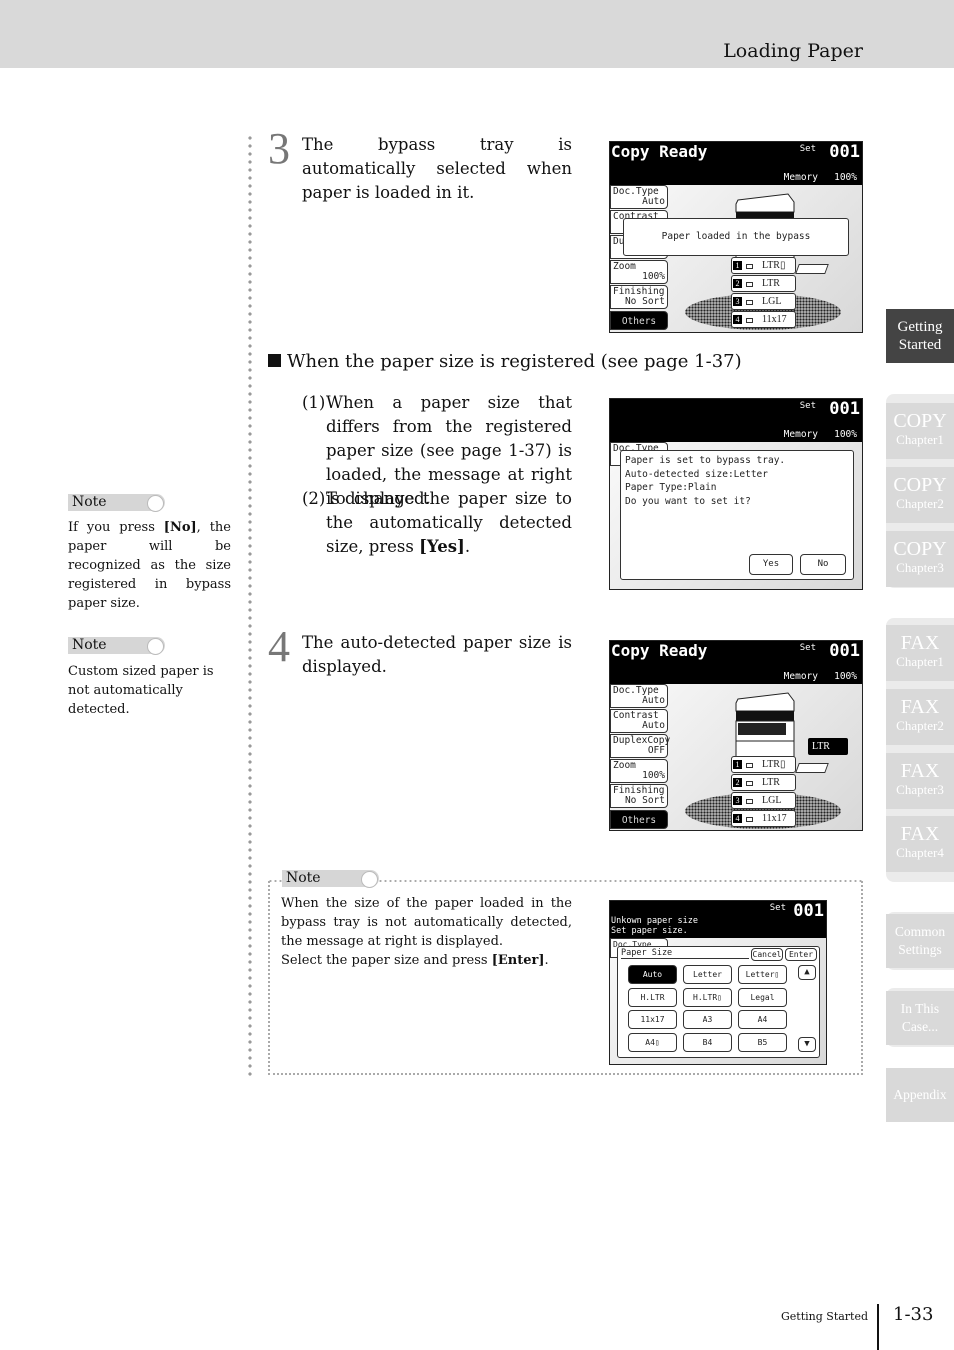  I want to click on item-number: (1), so click(314, 402).